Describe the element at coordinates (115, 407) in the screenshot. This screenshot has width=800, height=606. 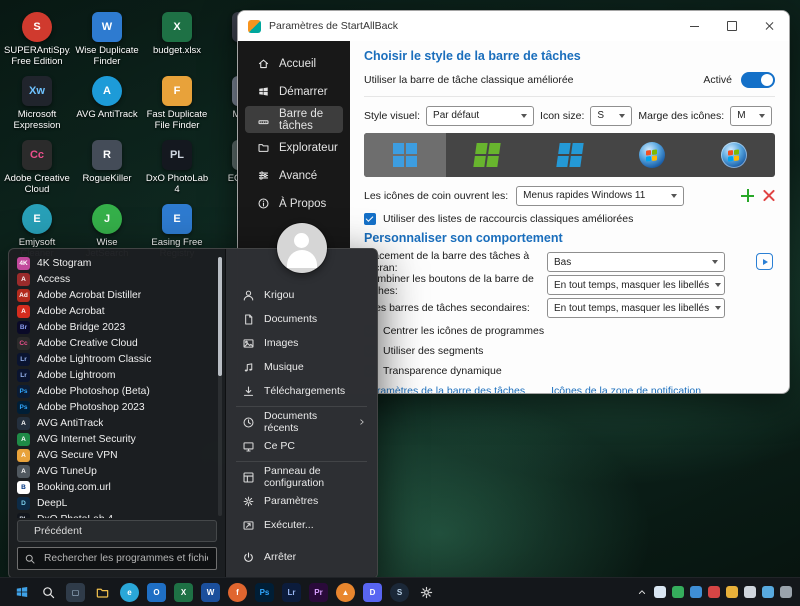
I see `start-app-adobe-photoshop-2023: Ps Adobe Photoshop 2023` at that location.